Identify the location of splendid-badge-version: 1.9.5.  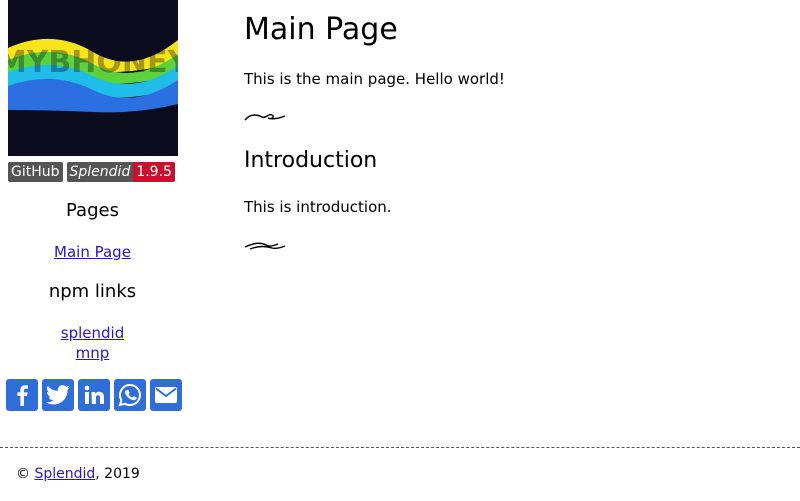
(154, 172).